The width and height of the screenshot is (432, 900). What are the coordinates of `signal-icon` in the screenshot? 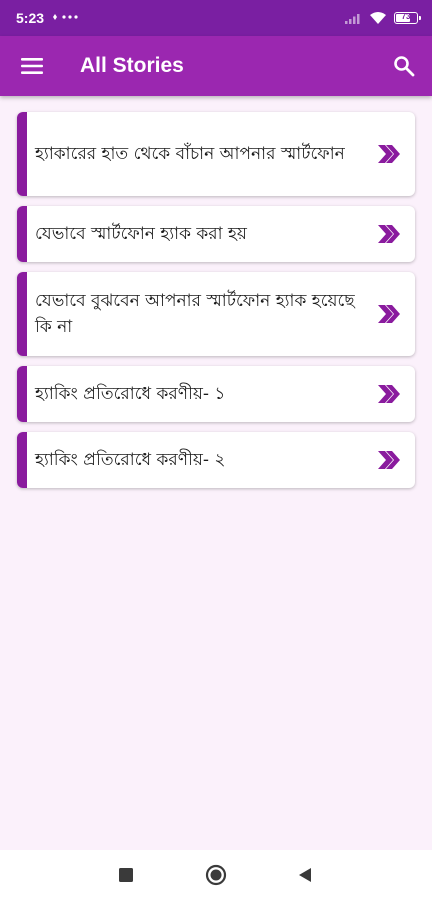 It's located at (352, 19).